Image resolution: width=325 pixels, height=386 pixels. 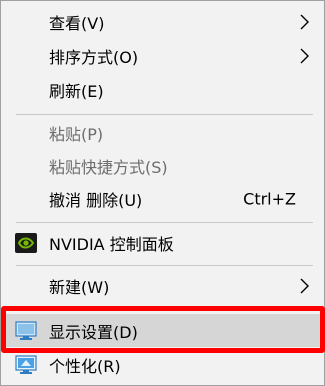 What do you see at coordinates (269, 199) in the screenshot?
I see `keyboard-shortcut: Ctrl+Z` at bounding box center [269, 199].